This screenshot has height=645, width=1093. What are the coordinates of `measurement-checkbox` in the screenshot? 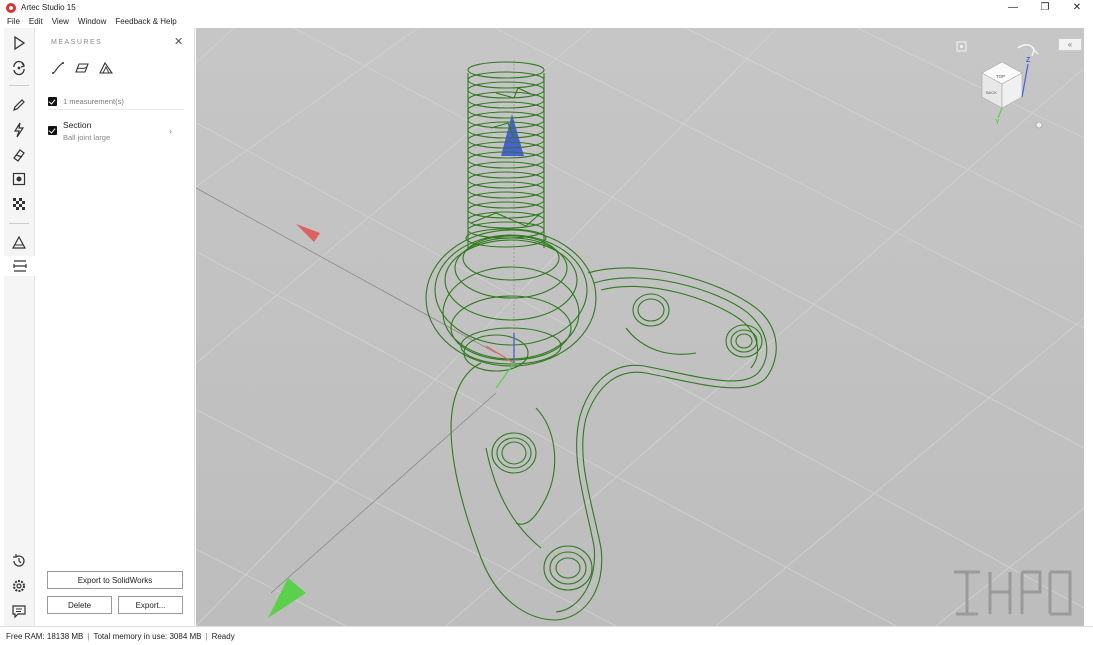 It's located at (52, 130).